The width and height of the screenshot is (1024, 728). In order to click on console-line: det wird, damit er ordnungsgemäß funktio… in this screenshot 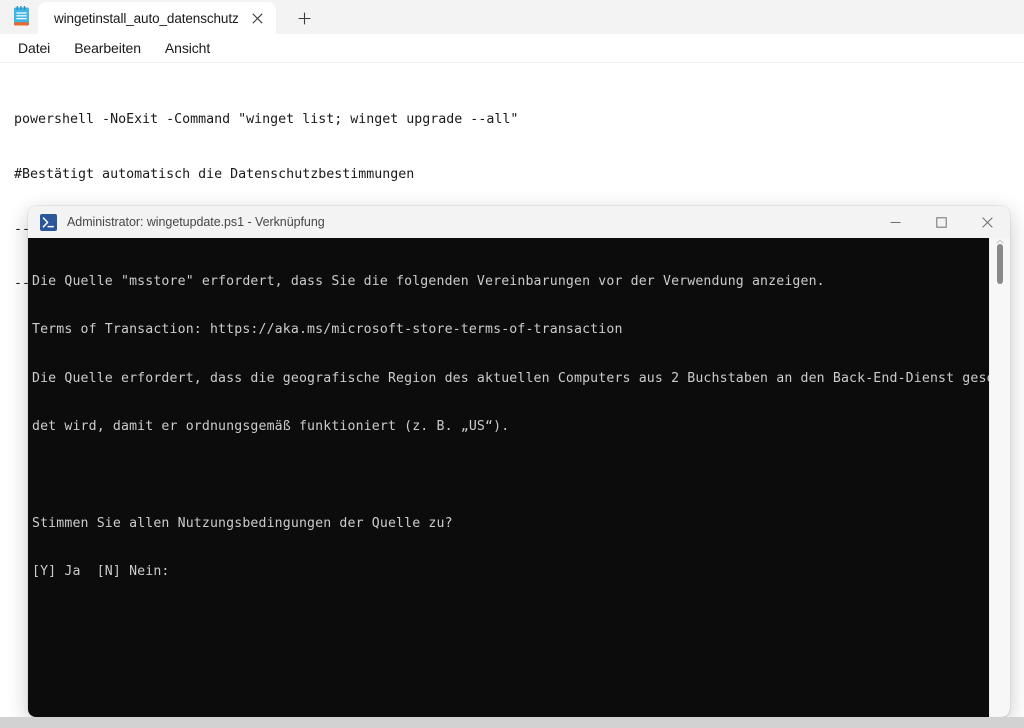, I will do `click(271, 427)`.